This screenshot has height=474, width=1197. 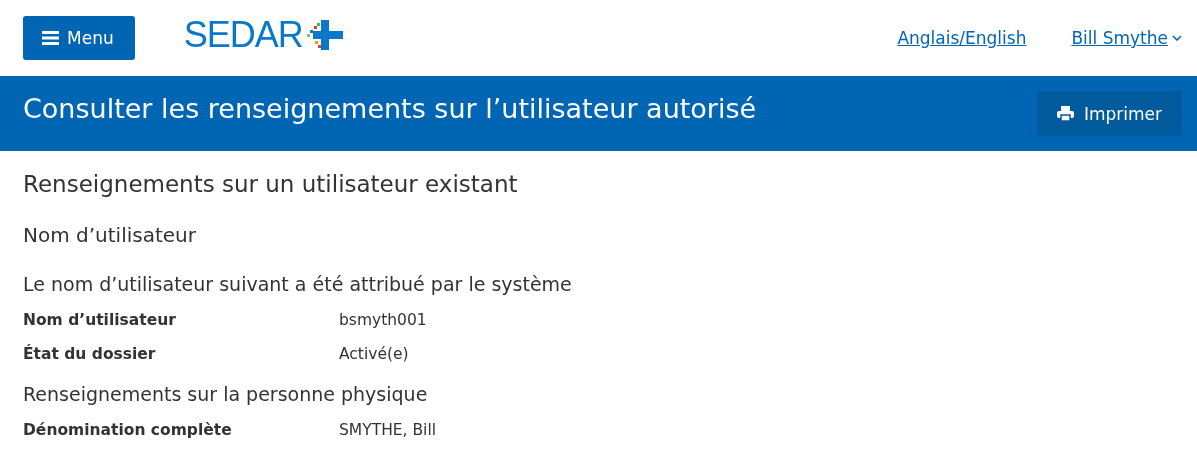 I want to click on printer-icon, so click(x=1065, y=113).